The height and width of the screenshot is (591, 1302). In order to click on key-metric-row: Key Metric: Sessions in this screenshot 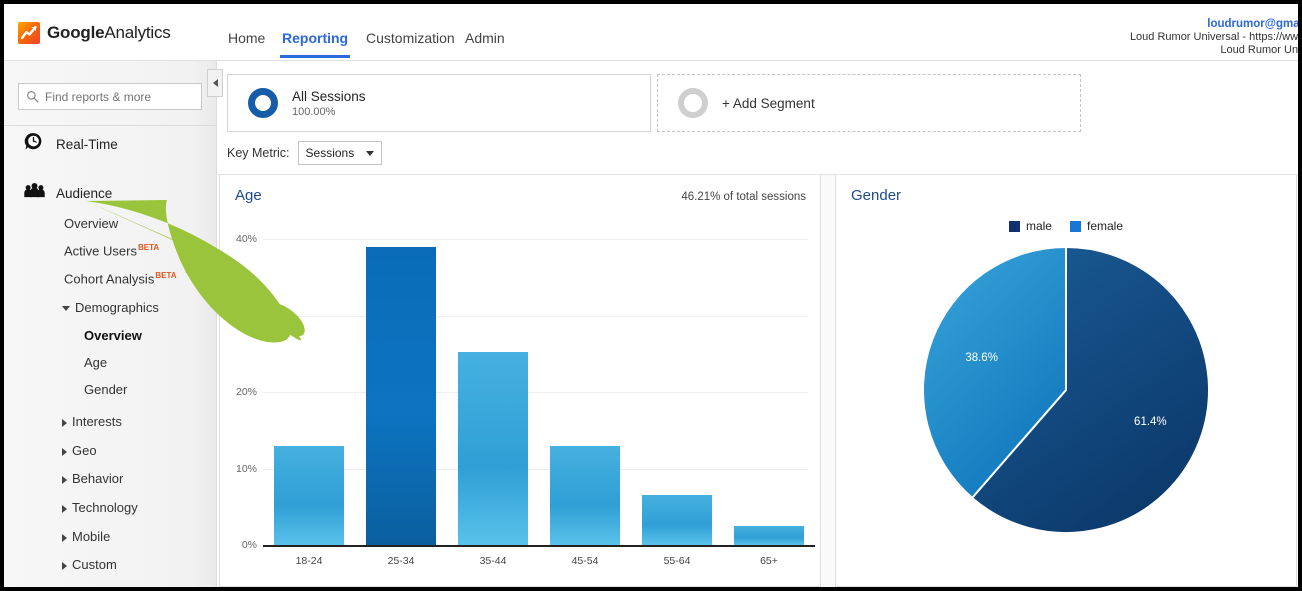, I will do `click(305, 153)`.